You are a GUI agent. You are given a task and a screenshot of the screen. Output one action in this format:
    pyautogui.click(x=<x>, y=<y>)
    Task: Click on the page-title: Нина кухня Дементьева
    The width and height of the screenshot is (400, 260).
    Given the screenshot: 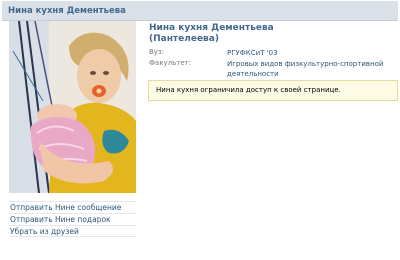 What is the action you would take?
    pyautogui.click(x=67, y=11)
    